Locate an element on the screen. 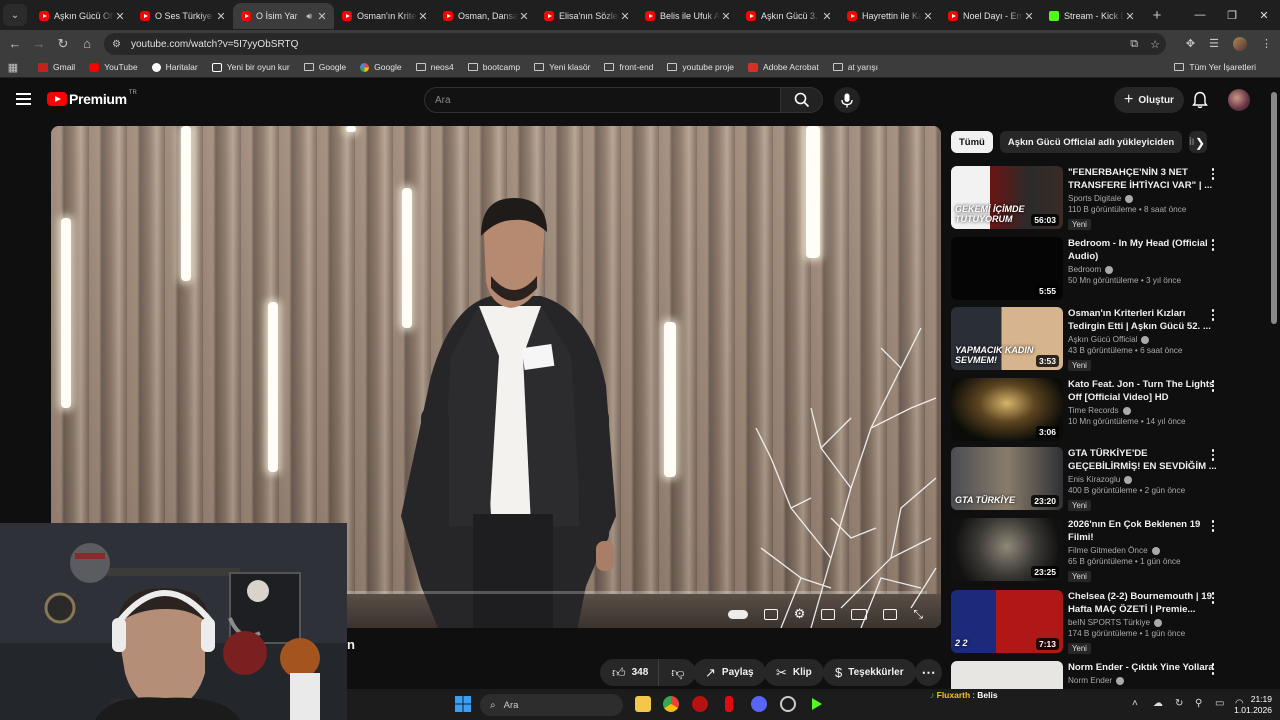 The image size is (1280, 720). channel-name: Aşkın Gücü Official is located at coordinates (1102, 339).